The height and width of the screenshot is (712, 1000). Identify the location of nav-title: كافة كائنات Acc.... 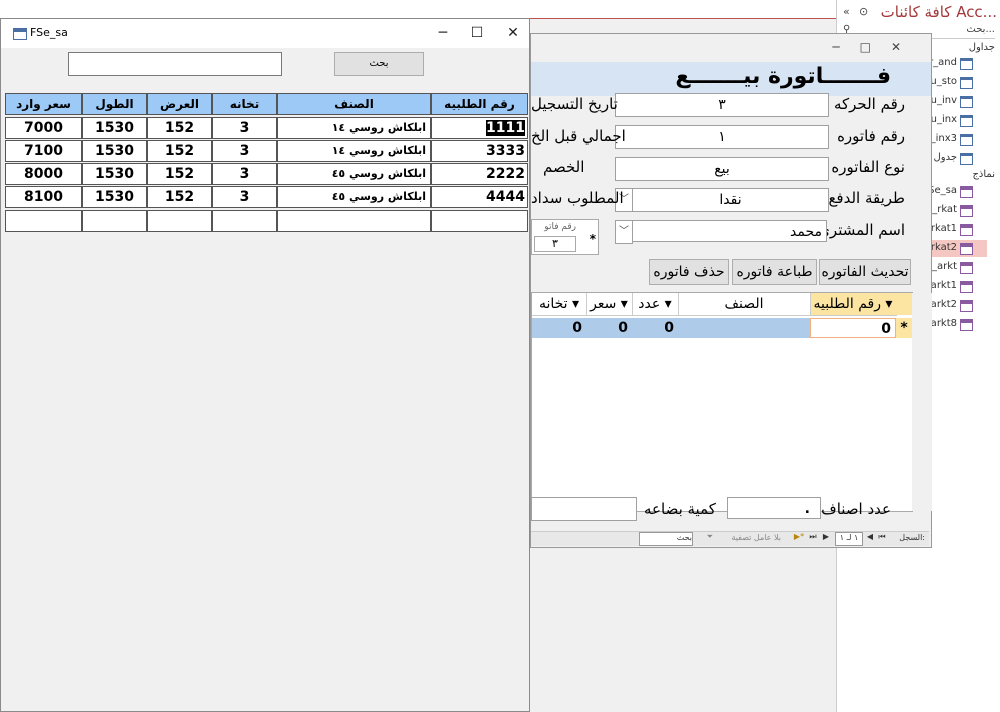
(939, 13).